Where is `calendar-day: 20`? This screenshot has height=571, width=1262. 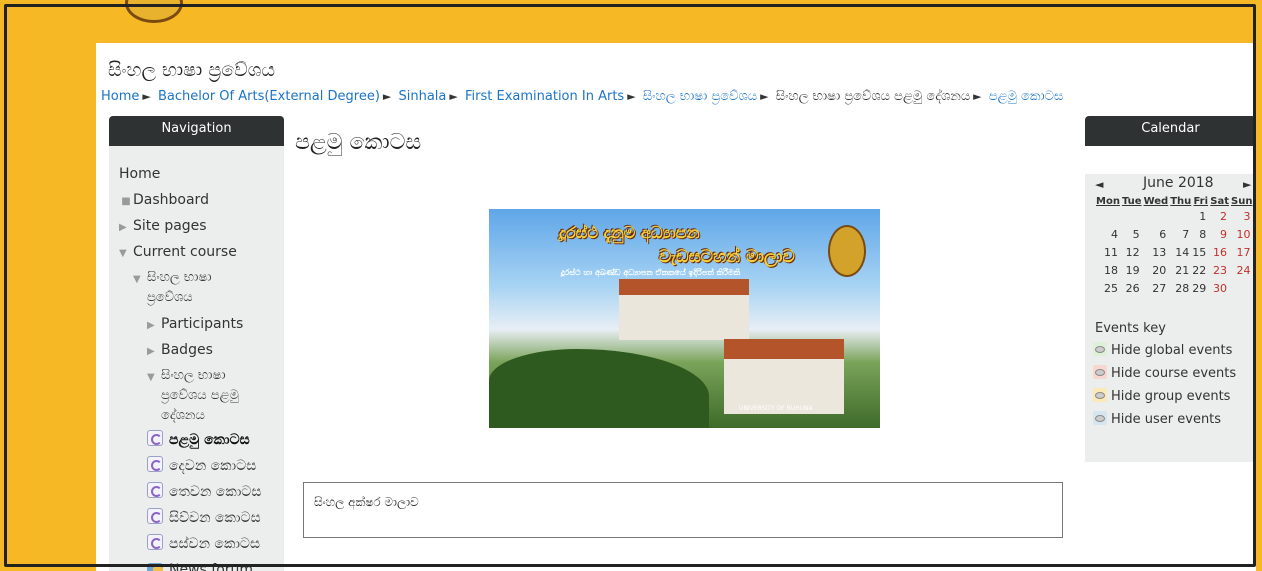 calendar-day: 20 is located at coordinates (1156, 270).